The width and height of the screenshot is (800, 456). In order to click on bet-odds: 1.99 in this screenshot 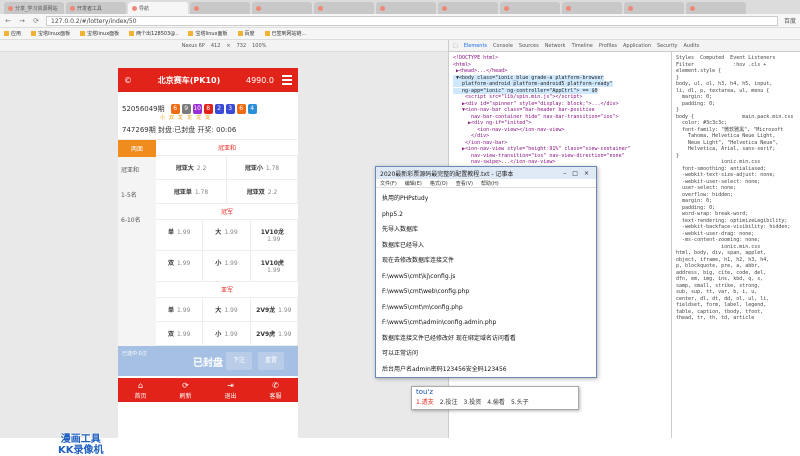, I will do `click(285, 334)`.